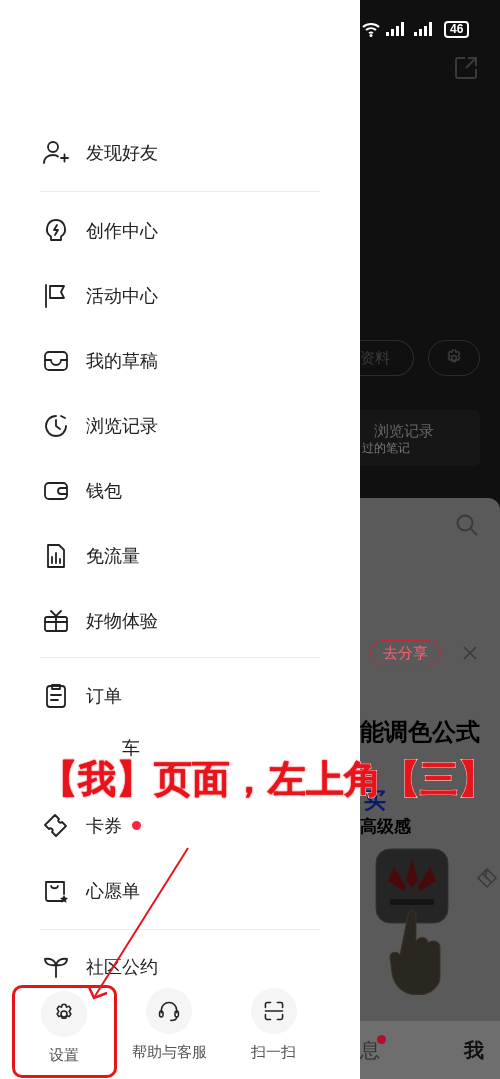  Describe the element at coordinates (454, 358) in the screenshot. I see `settings-button` at that location.